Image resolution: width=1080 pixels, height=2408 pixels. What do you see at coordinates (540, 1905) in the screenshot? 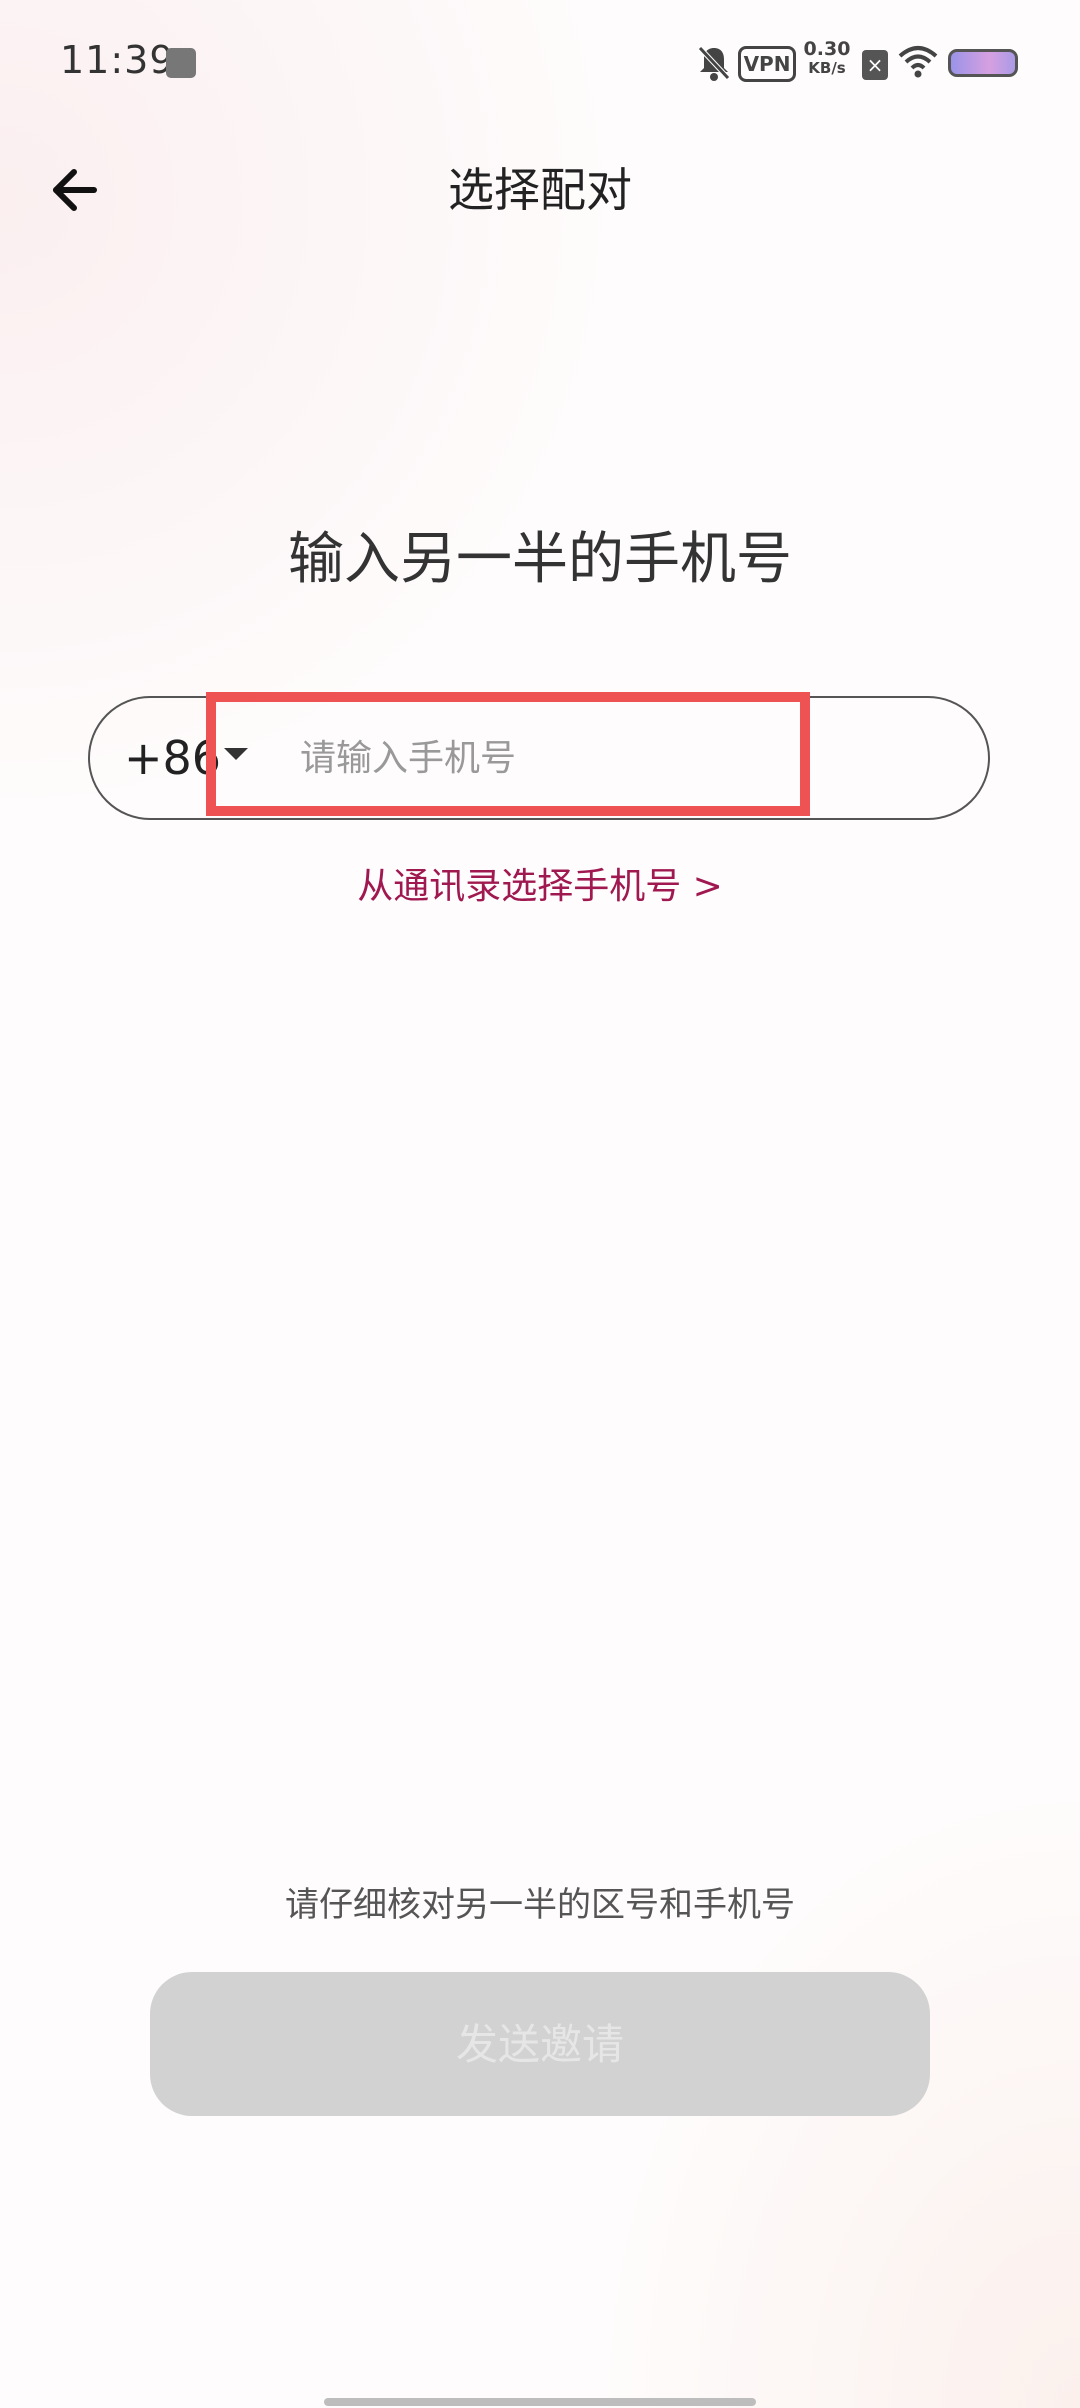
I see `verify-hint: 请仔细核对另一半的区号和手机号` at bounding box center [540, 1905].